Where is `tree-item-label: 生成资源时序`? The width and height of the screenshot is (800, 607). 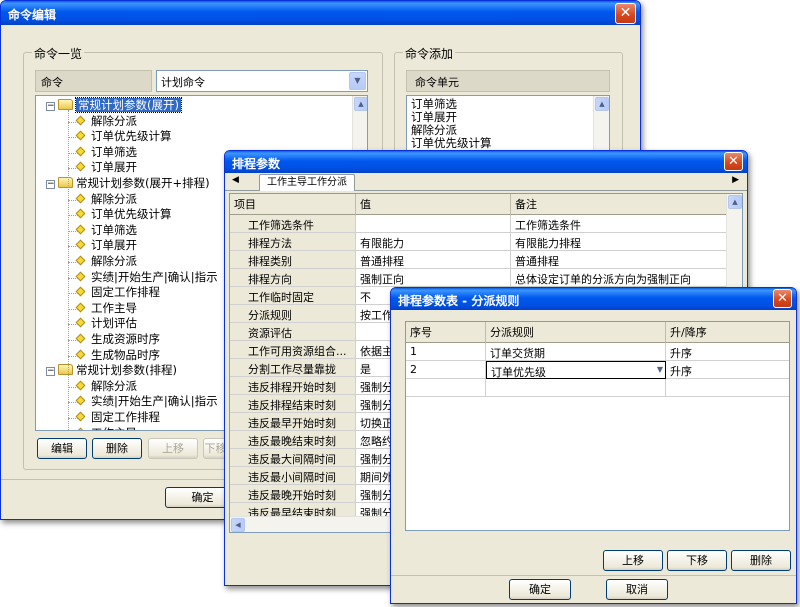 tree-item-label: 生成资源时序 is located at coordinates (125, 339).